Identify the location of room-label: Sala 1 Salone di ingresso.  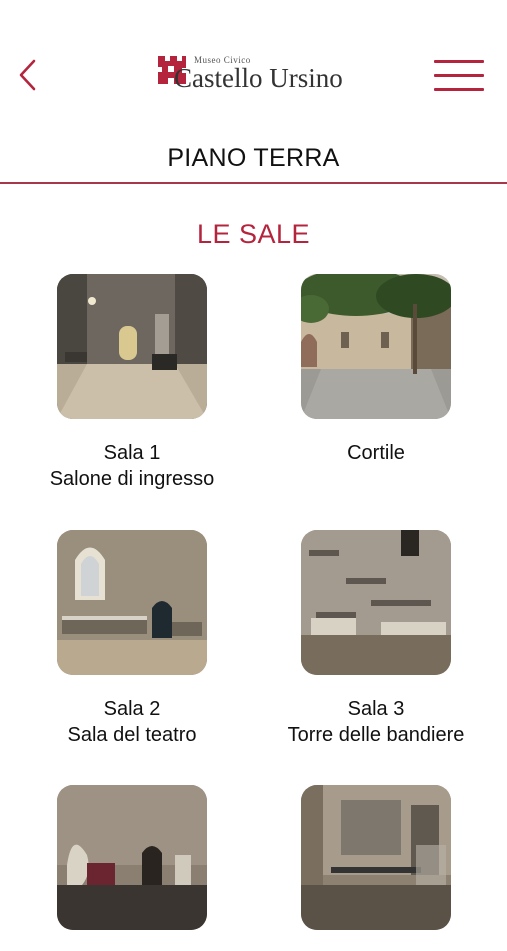
(132, 466).